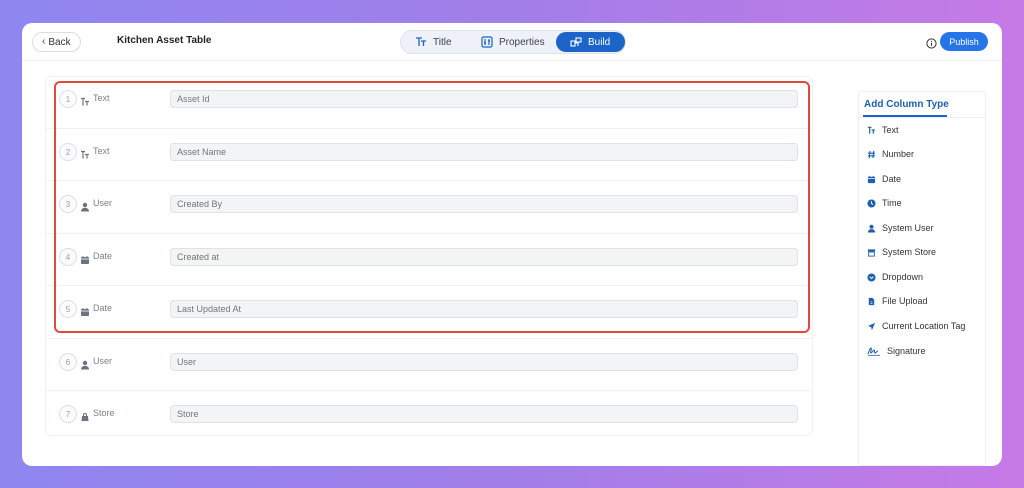 The width and height of the screenshot is (1024, 488). I want to click on row-number: 3, so click(68, 204).